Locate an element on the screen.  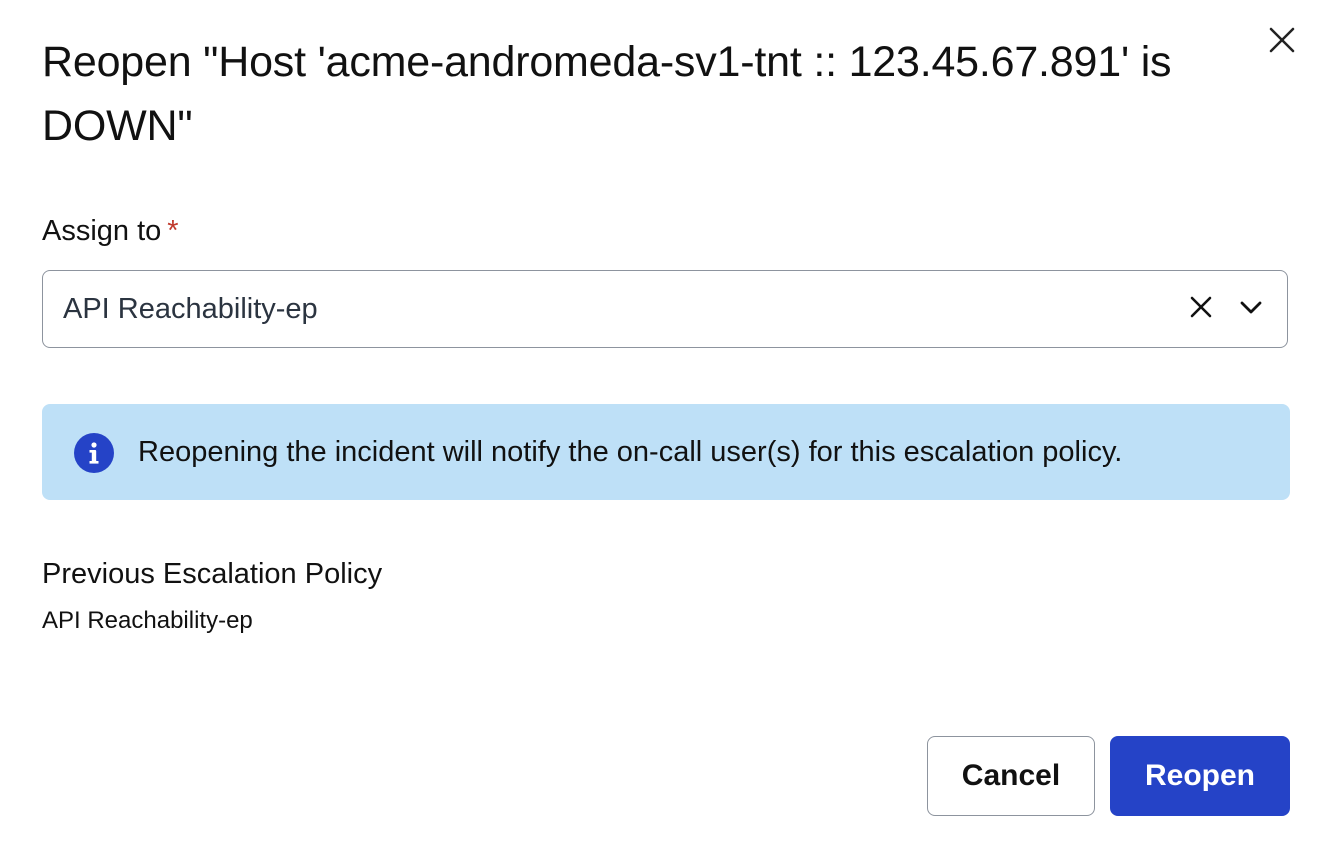
selected-escalation-policy: API Reachability-ep is located at coordinates (190, 309).